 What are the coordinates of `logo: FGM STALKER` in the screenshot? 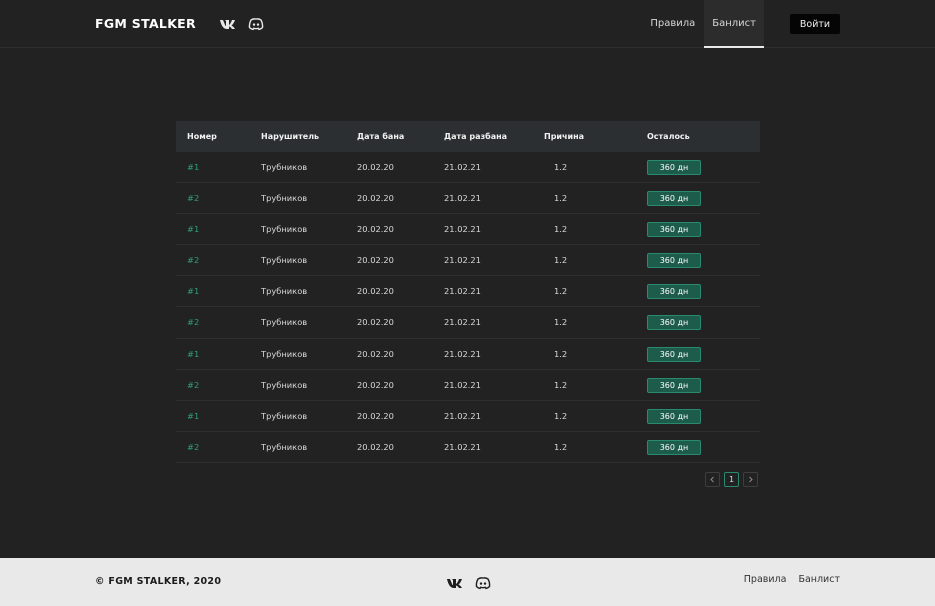 It's located at (145, 23).